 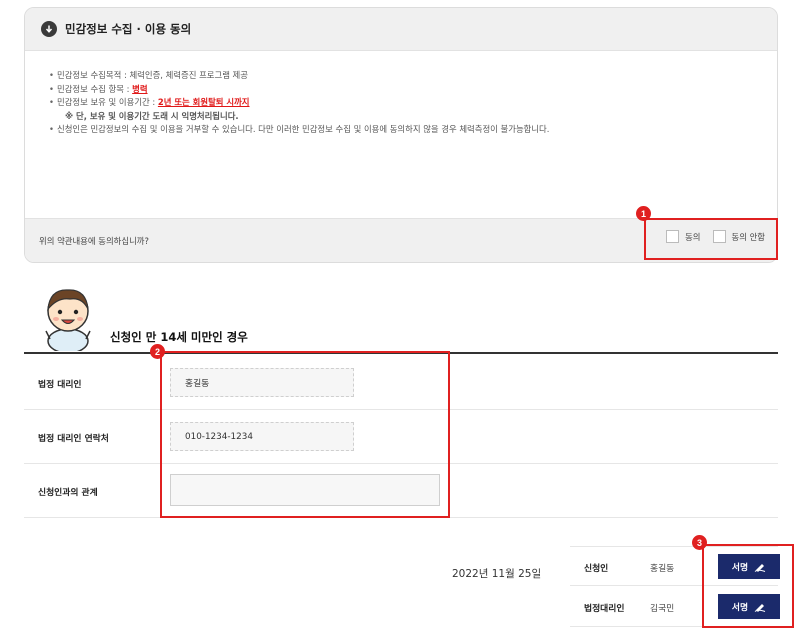 I want to click on purpose-text: 민감정보 수집목적 : 체력인증, 체력증진 프로그램 제공, so click(x=413, y=76).